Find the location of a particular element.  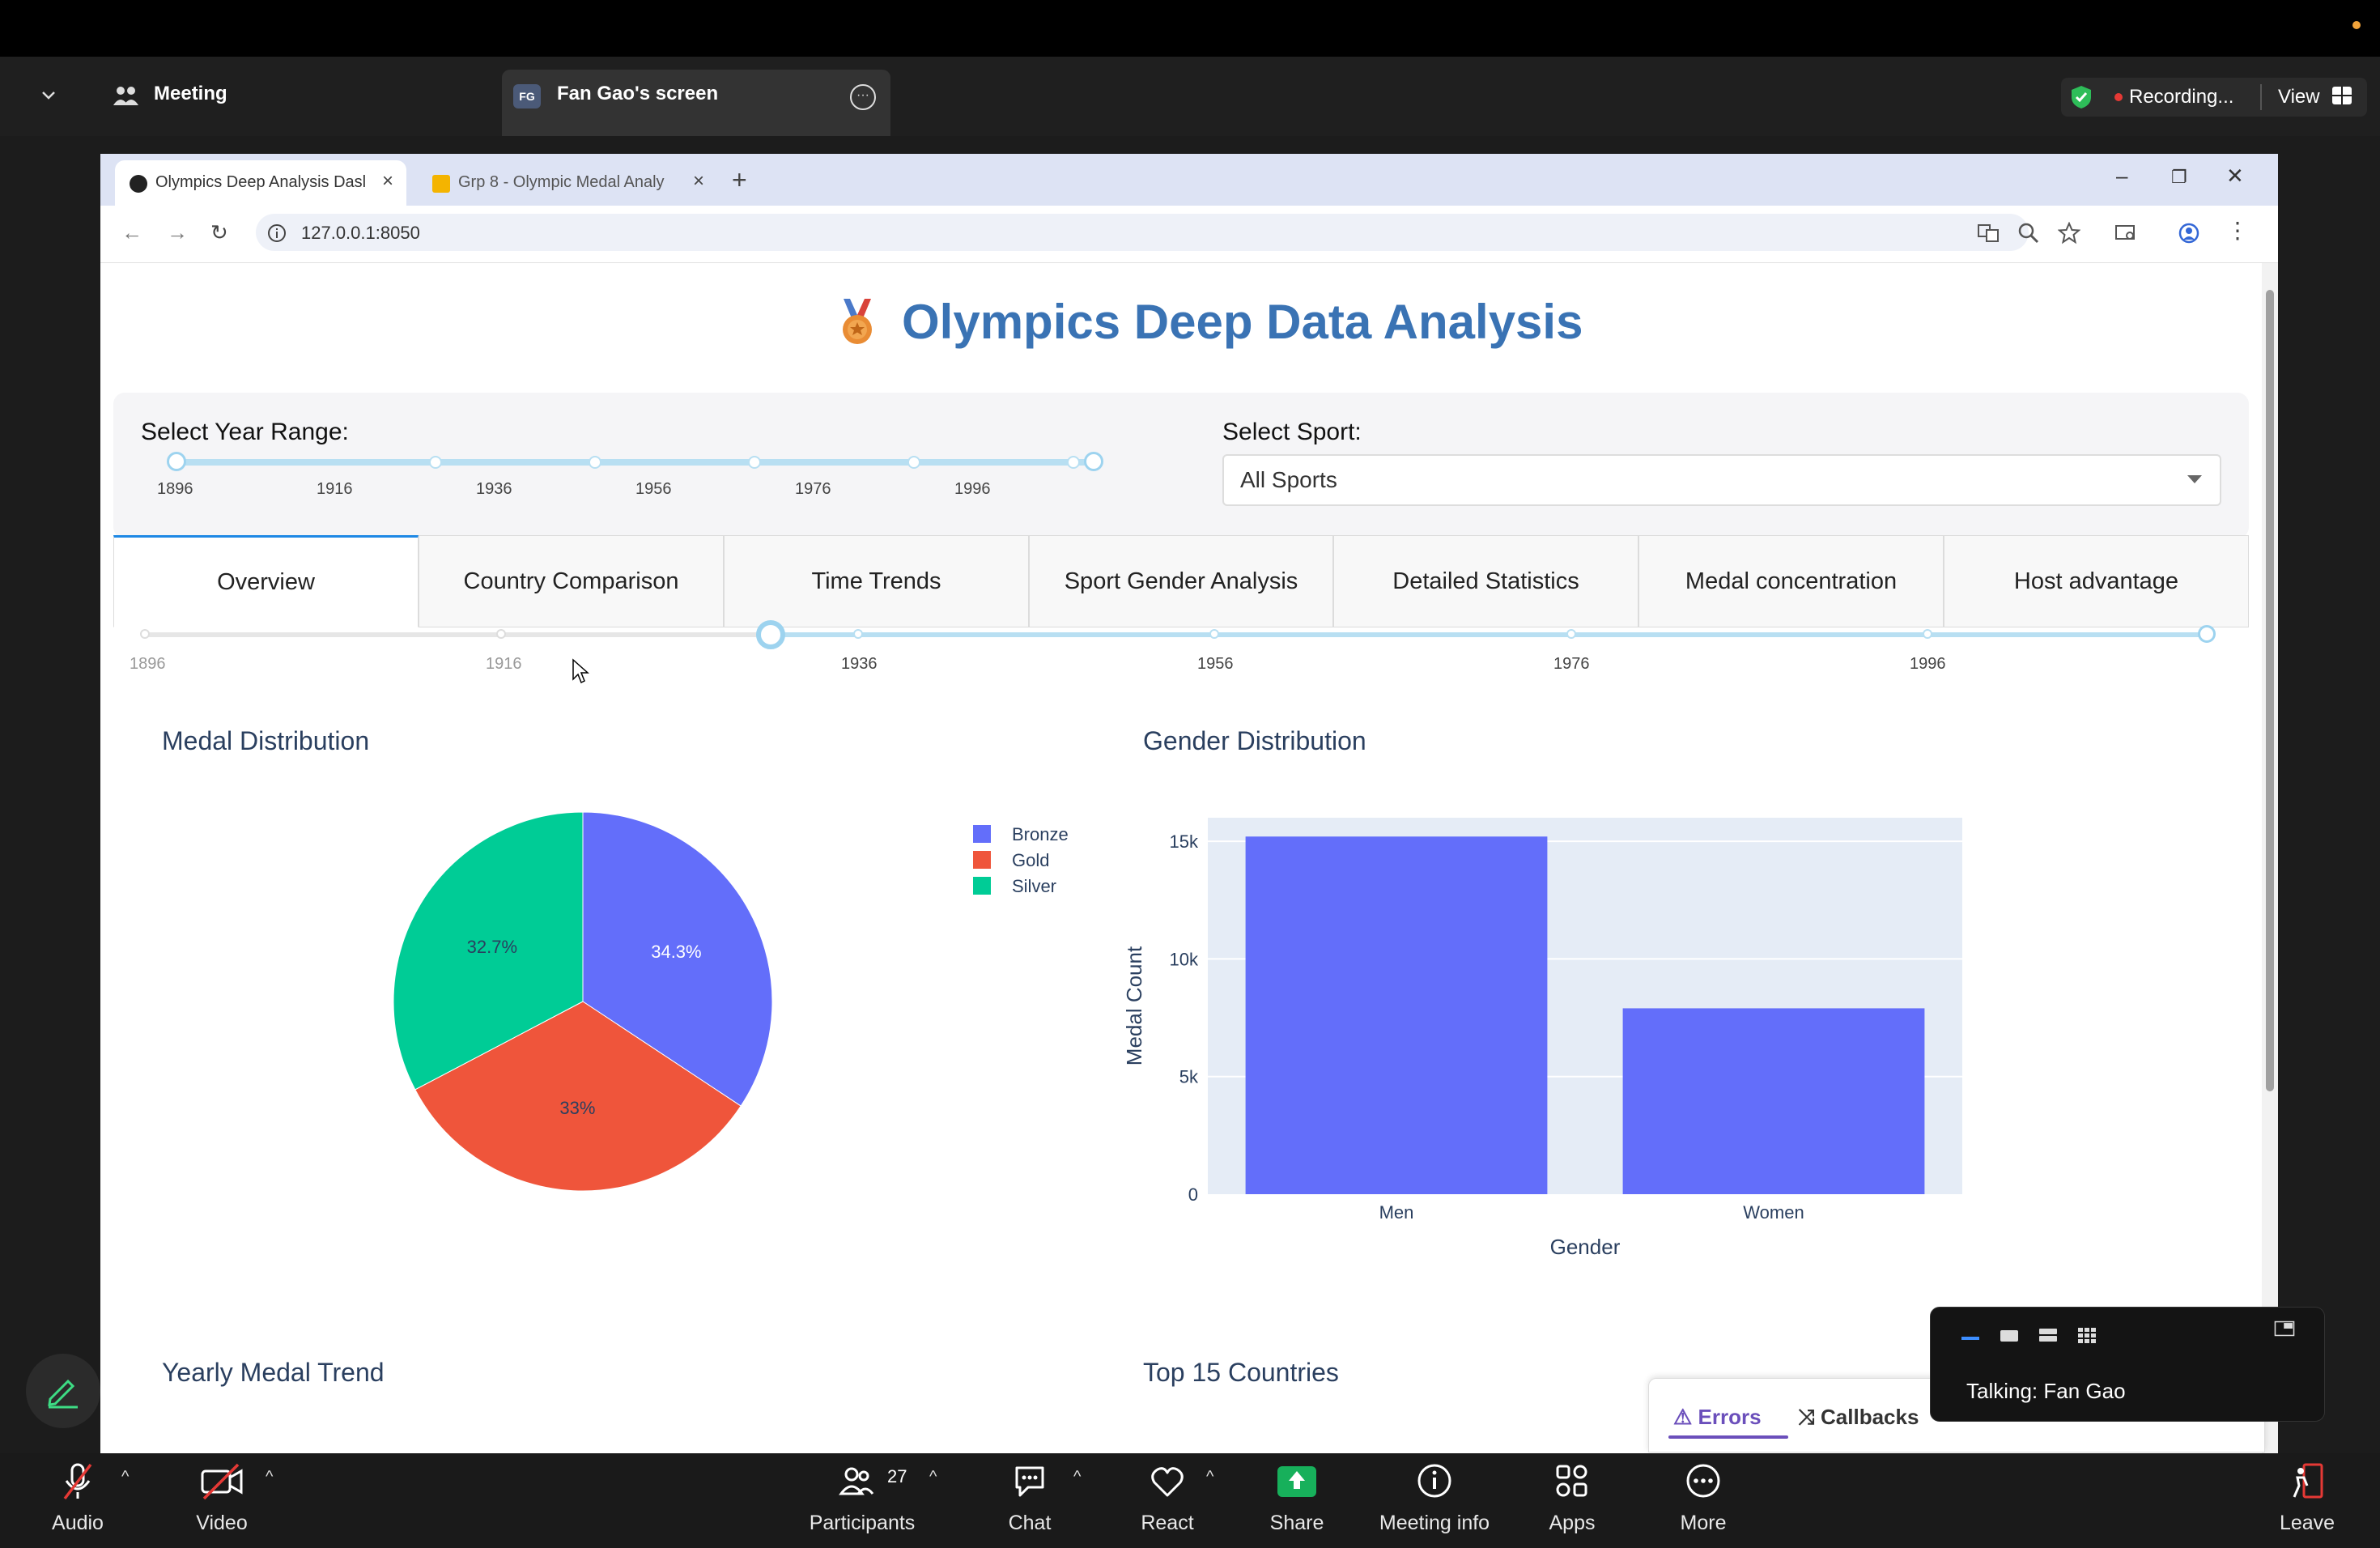

y-tick-label: 5k is located at coordinates (1189, 1077).